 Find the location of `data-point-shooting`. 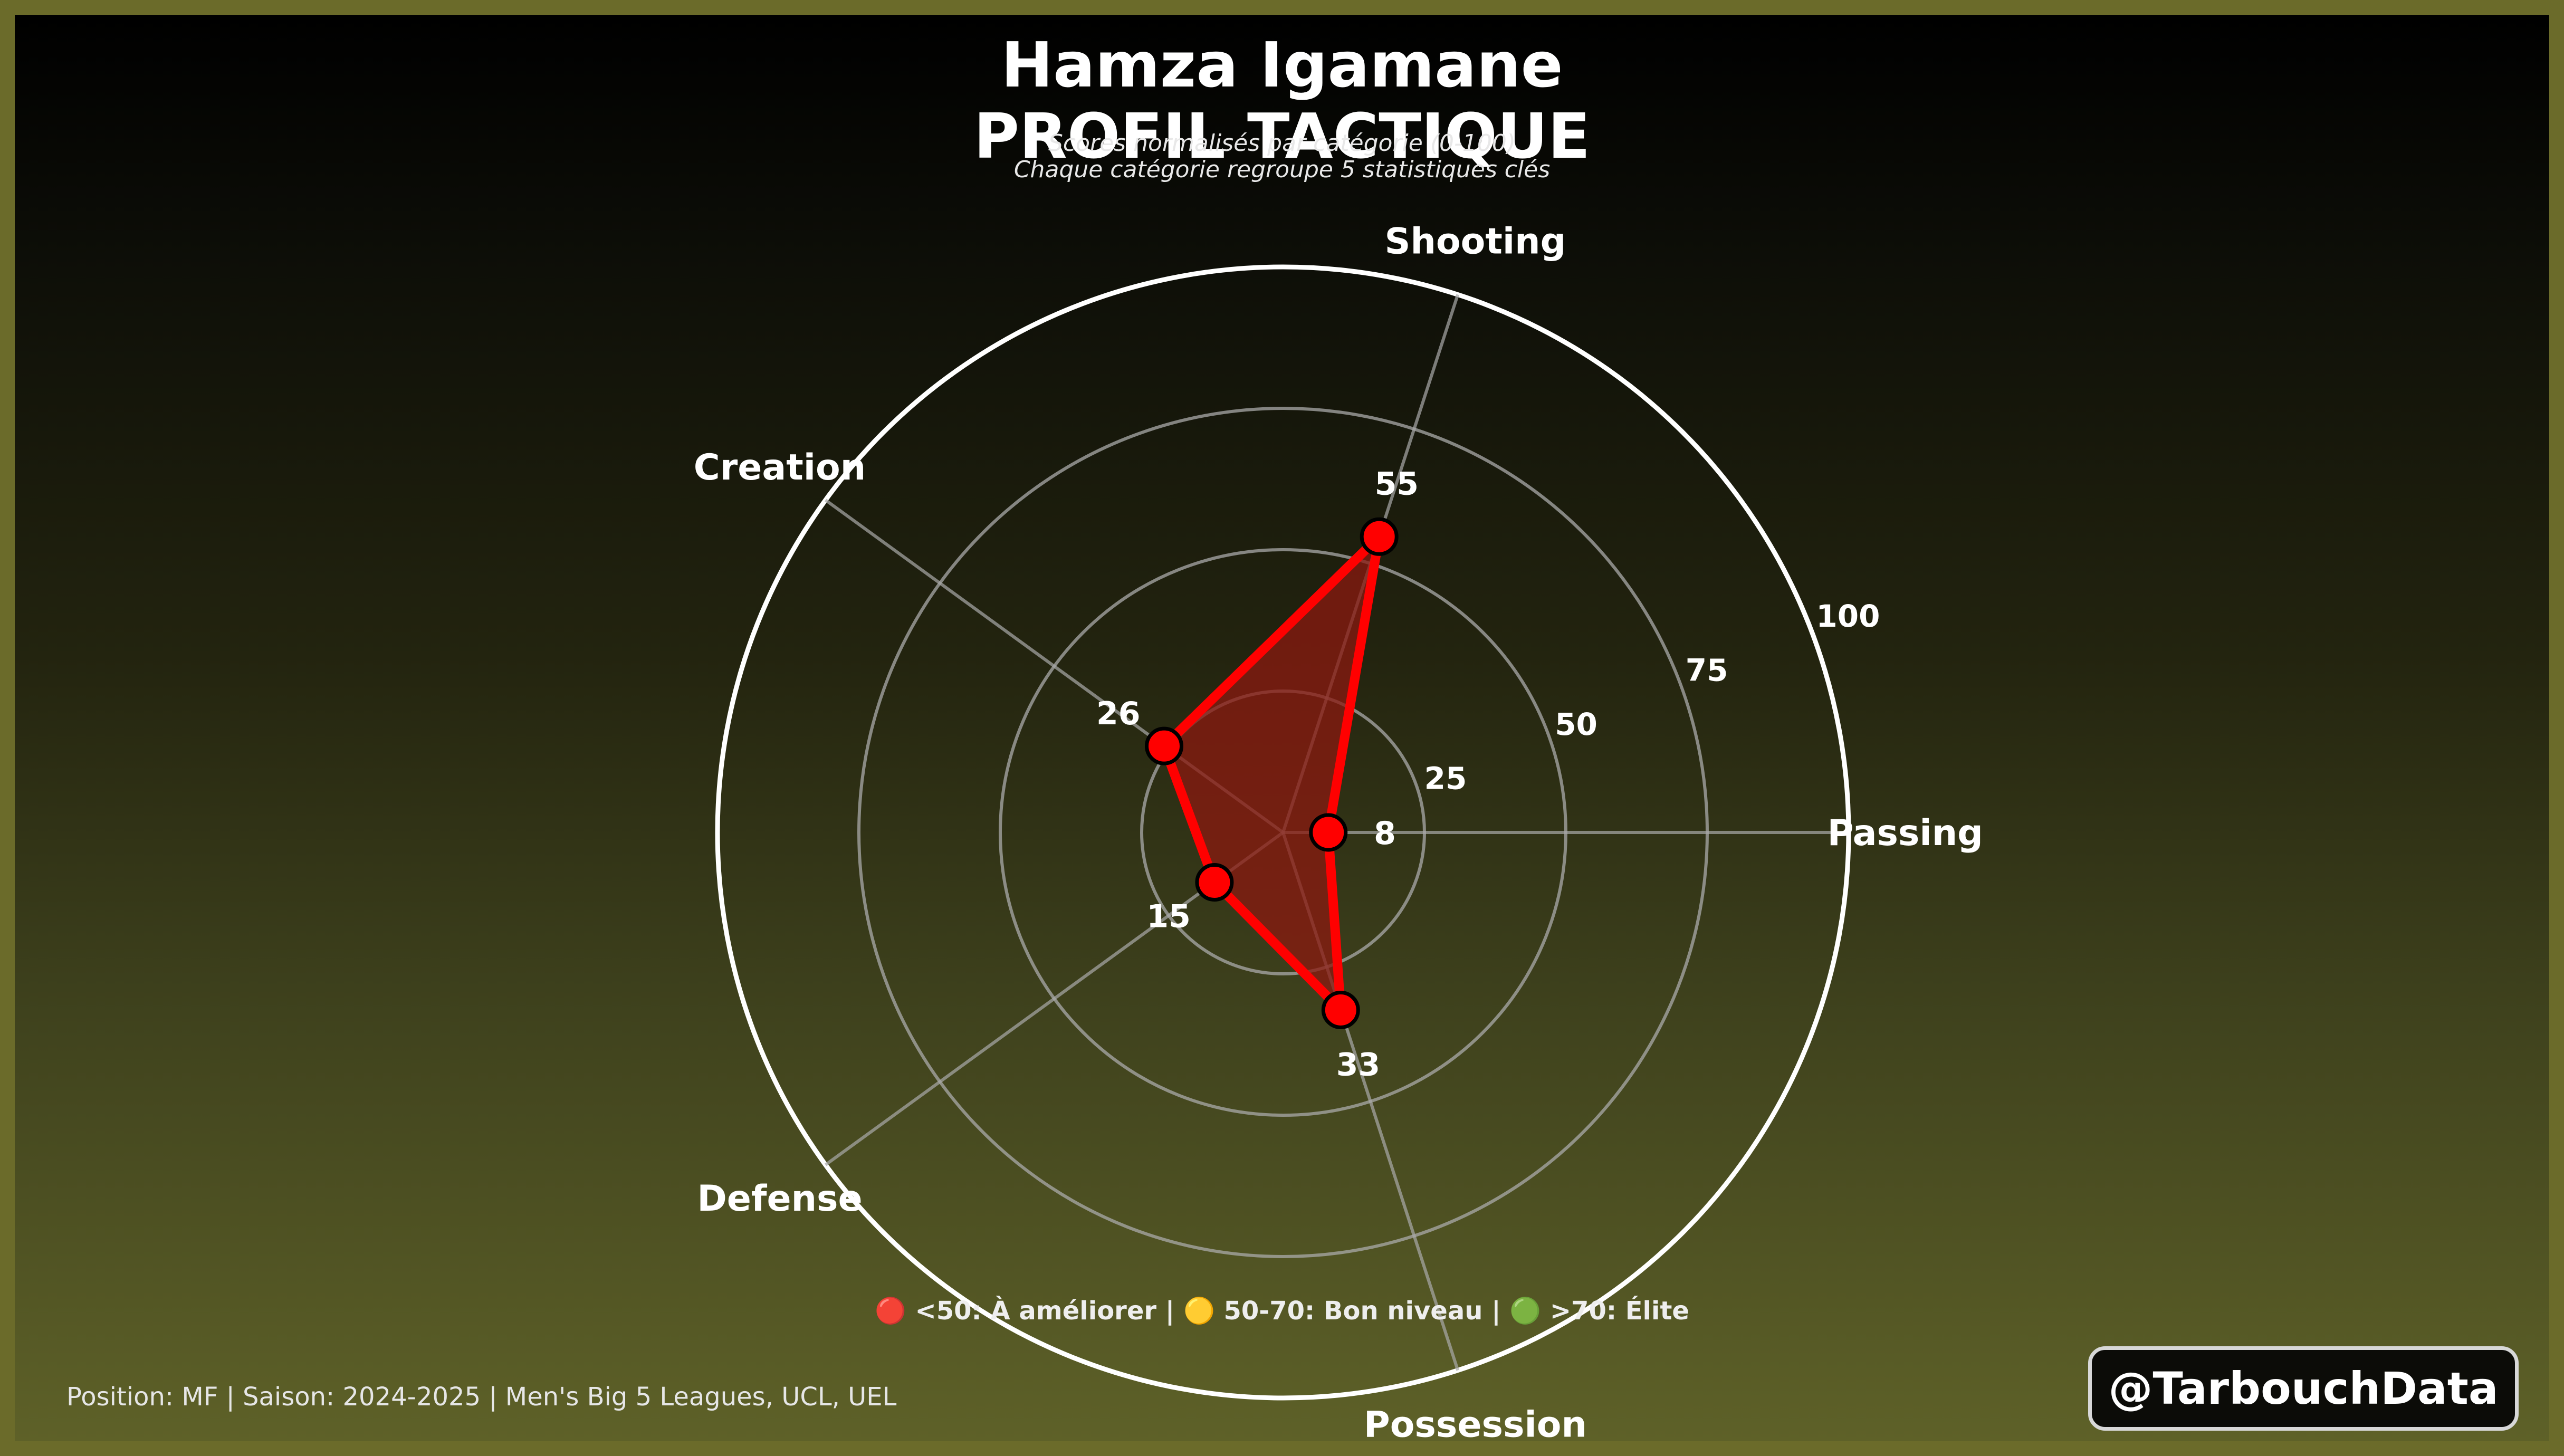

data-point-shooting is located at coordinates (1379, 536).